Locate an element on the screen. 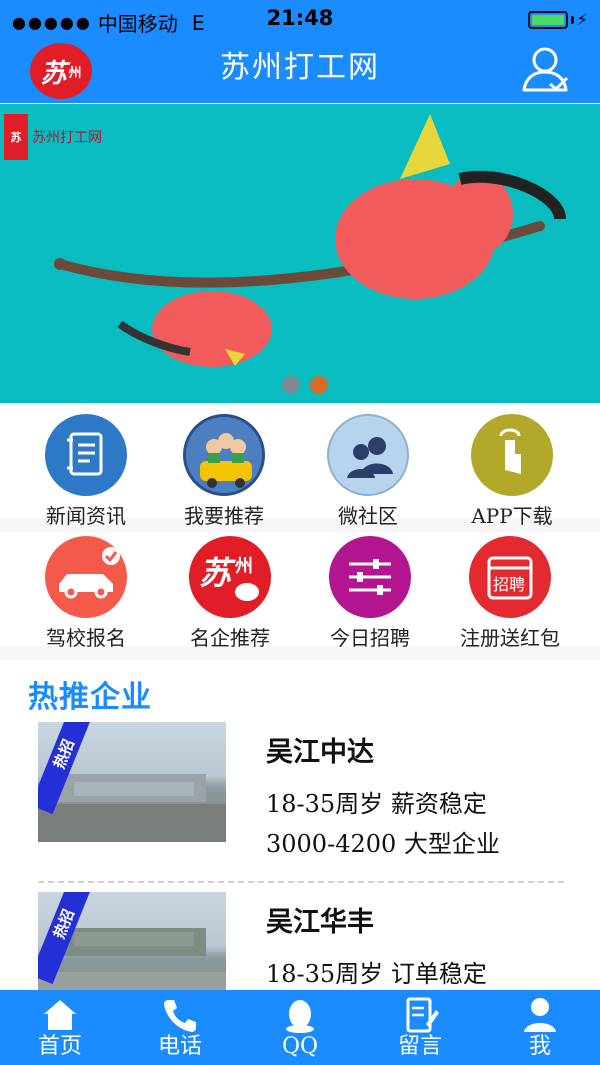 Image resolution: width=600 pixels, height=1065 pixels. status-bar: ●●●●● 中国移动 E 21:48 ⚡ is located at coordinates (300, 19).